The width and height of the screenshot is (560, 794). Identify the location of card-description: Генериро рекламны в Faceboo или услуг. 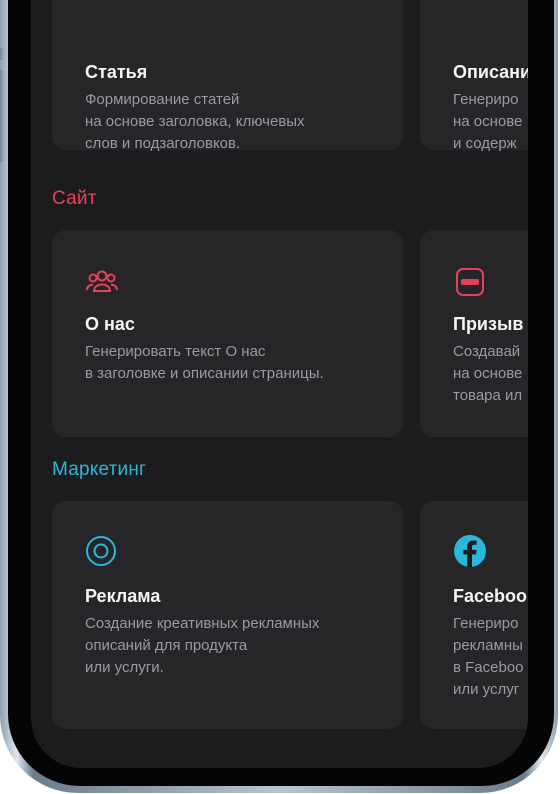
(488, 657).